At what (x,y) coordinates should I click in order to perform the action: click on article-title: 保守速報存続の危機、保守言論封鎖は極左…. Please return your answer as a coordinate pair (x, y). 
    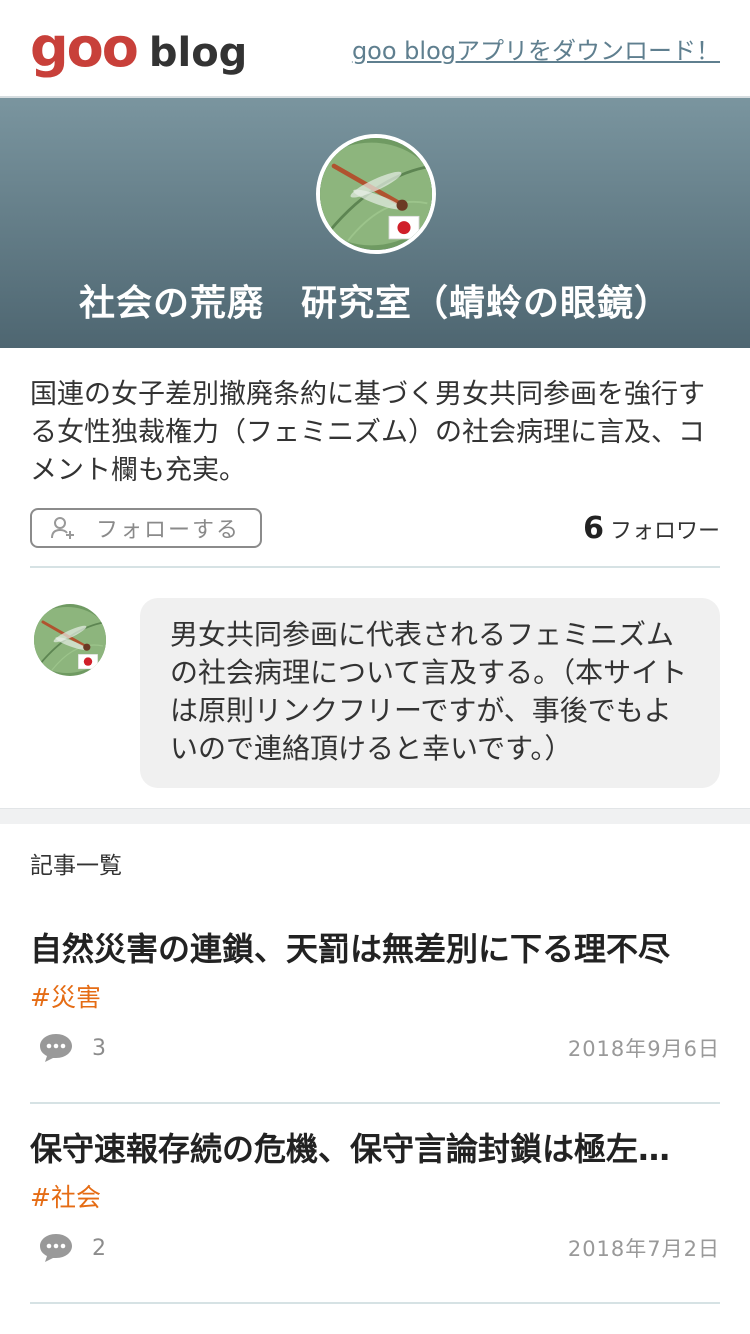
    Looking at the image, I should click on (375, 1147).